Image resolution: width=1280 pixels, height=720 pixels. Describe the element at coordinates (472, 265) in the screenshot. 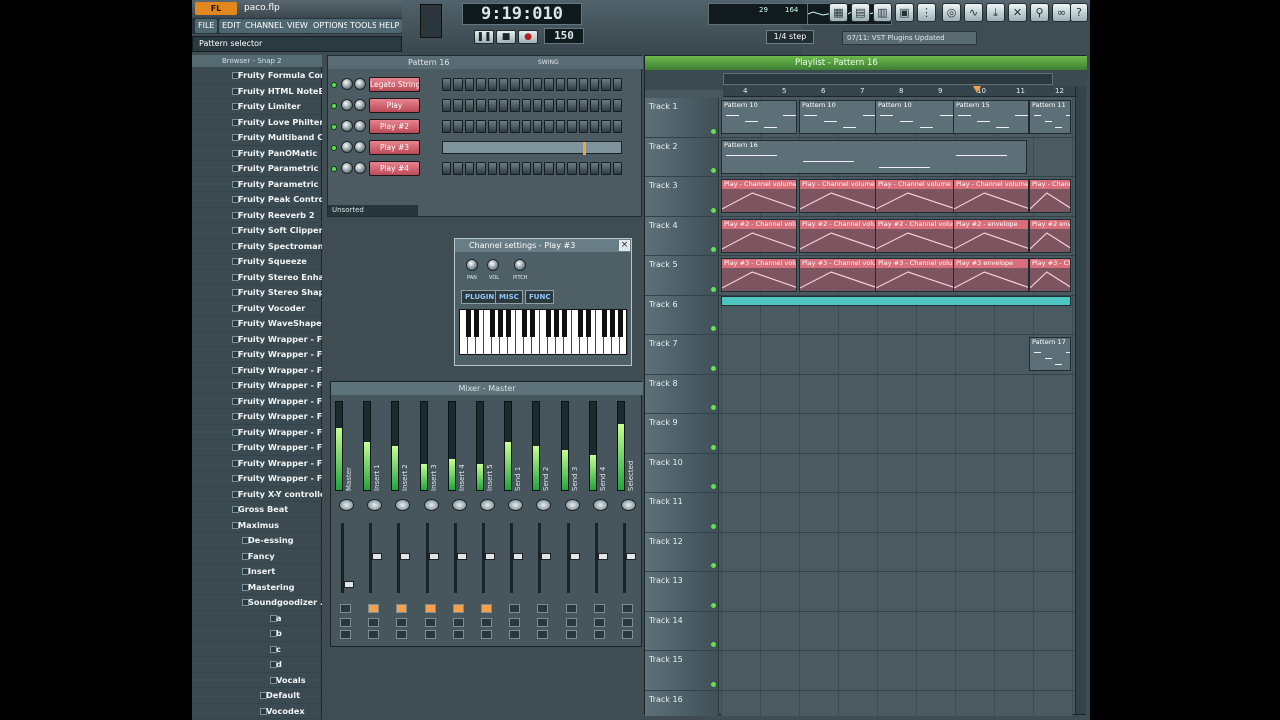

I see `pan-knob` at that location.